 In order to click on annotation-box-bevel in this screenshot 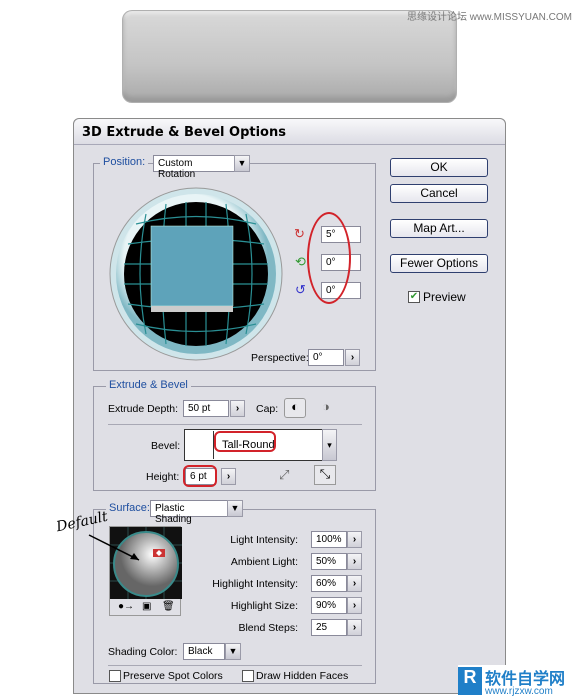, I will do `click(245, 441)`.